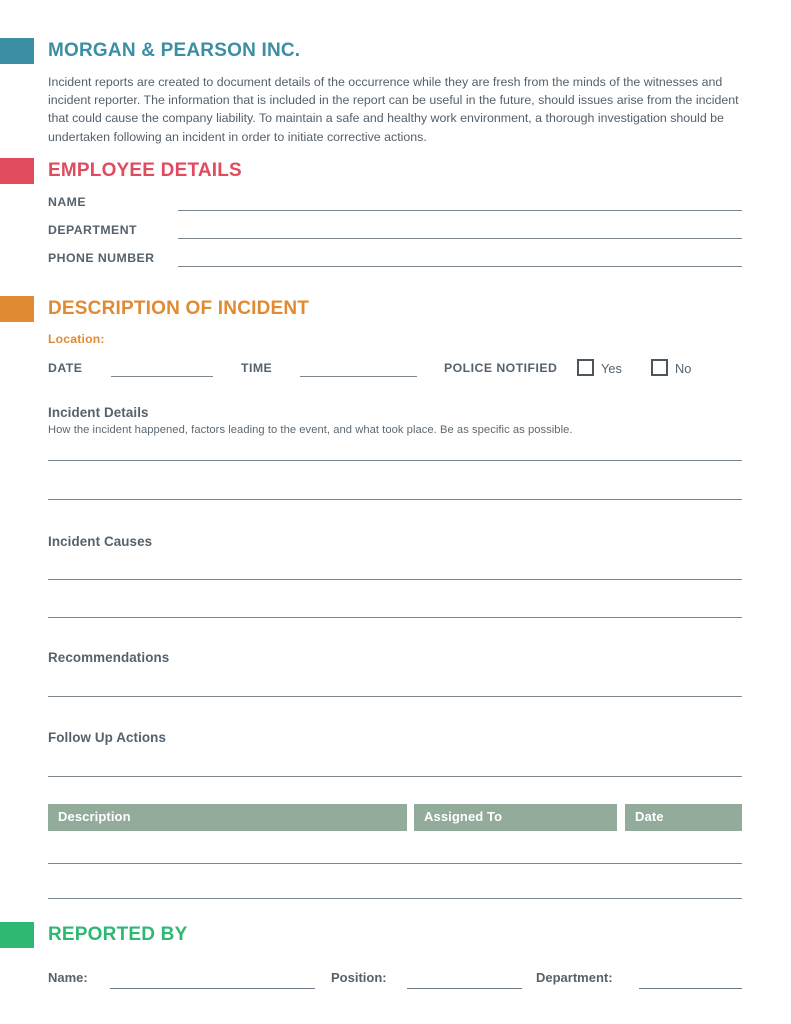 This screenshot has width=791, height=1024. What do you see at coordinates (460, 238) in the screenshot?
I see `department-input-rule` at bounding box center [460, 238].